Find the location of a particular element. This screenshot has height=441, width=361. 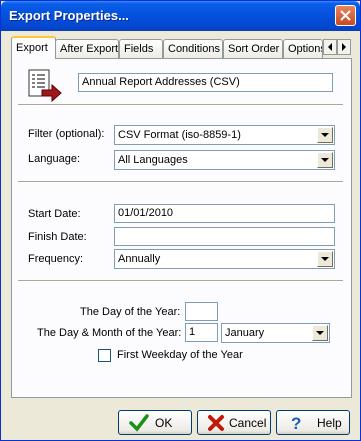

arrow-right-icon is located at coordinates (344, 47).